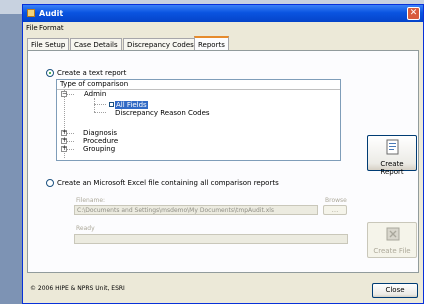 This screenshot has width=424, height=304. I want to click on excel-file-icon, so click(393, 234).